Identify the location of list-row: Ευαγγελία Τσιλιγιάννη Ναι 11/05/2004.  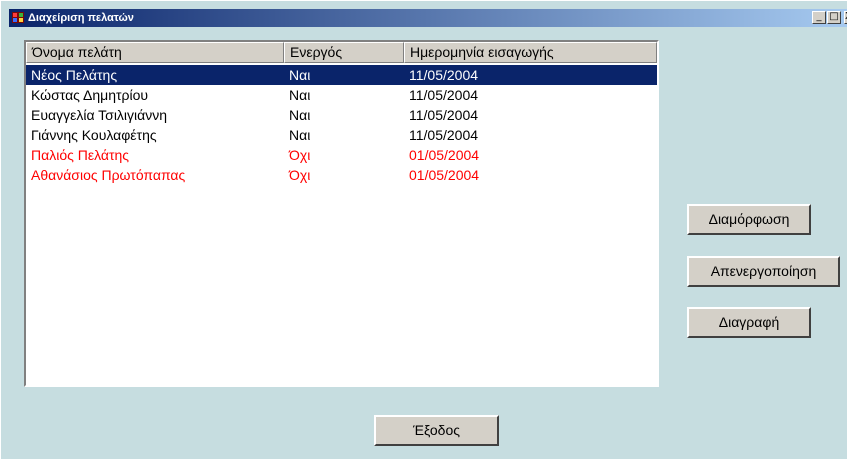
(341, 115).